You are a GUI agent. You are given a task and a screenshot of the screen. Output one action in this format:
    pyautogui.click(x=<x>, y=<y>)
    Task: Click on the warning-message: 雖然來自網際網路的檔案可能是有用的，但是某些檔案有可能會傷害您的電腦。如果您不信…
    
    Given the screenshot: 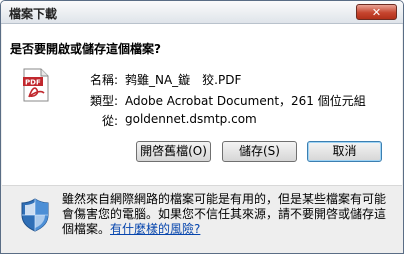 What is the action you would take?
    pyautogui.click(x=229, y=214)
    